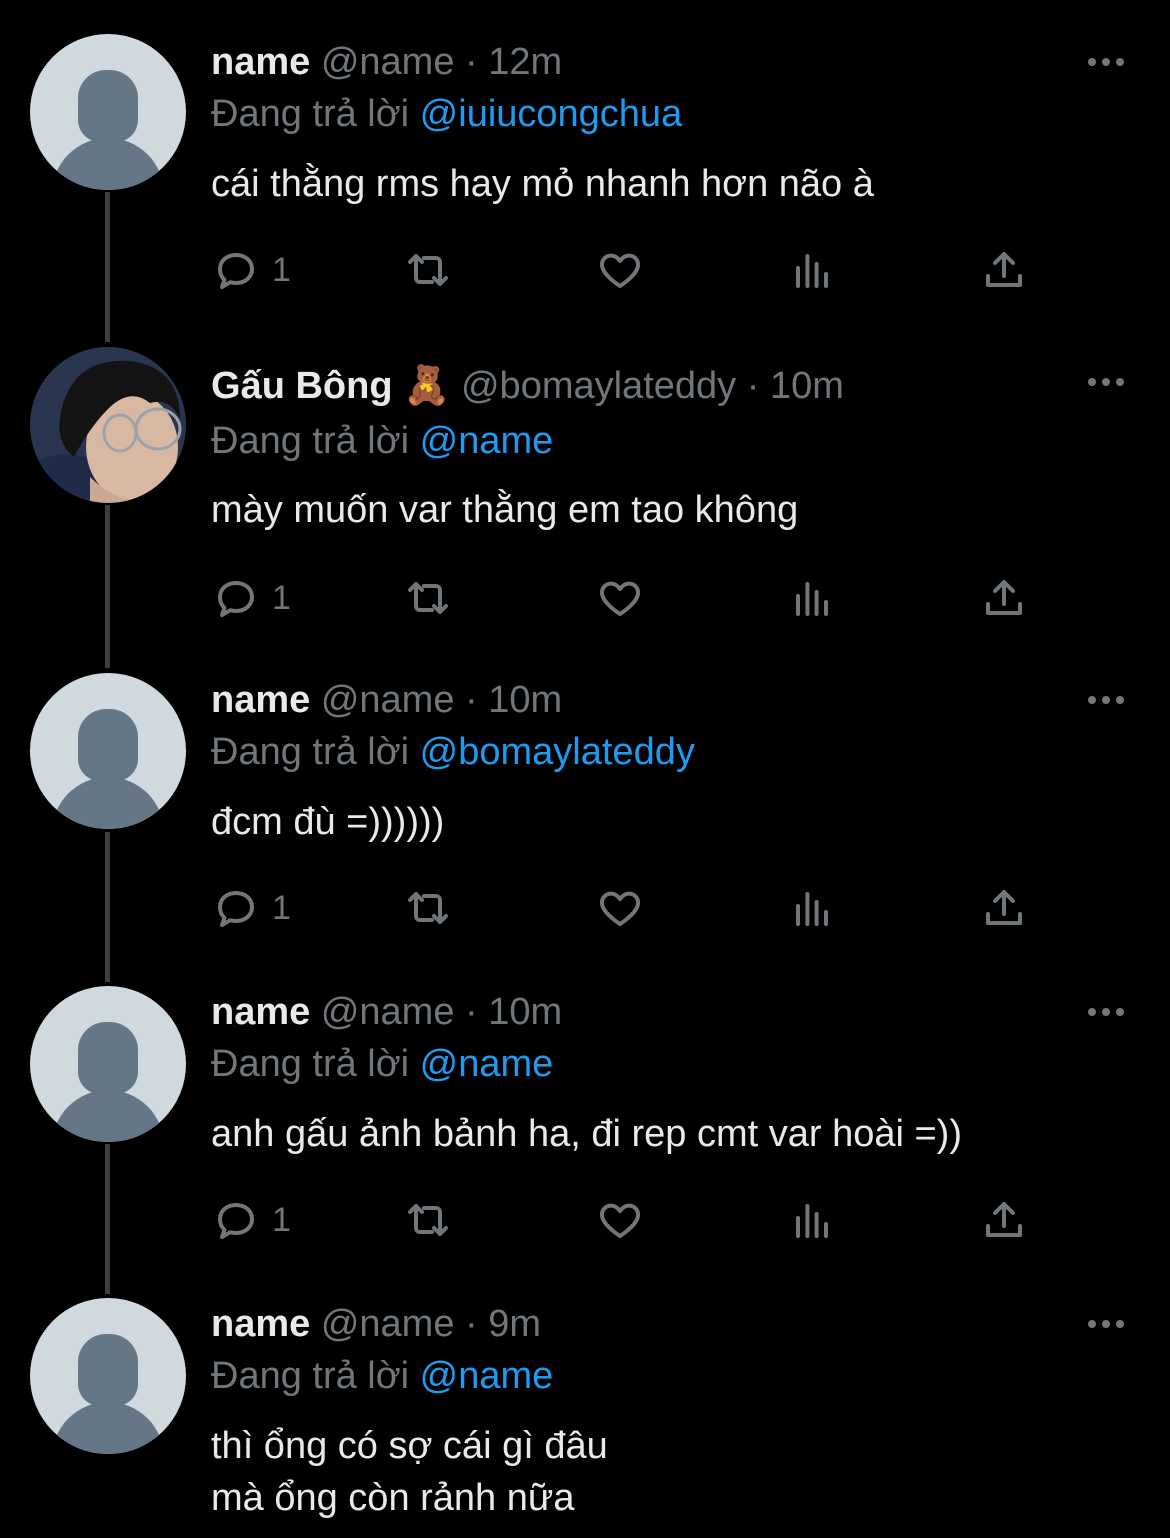 Image resolution: width=1170 pixels, height=1538 pixels. Describe the element at coordinates (551, 114) in the screenshot. I see `reply-mention-link: @iuiucongchua` at that location.